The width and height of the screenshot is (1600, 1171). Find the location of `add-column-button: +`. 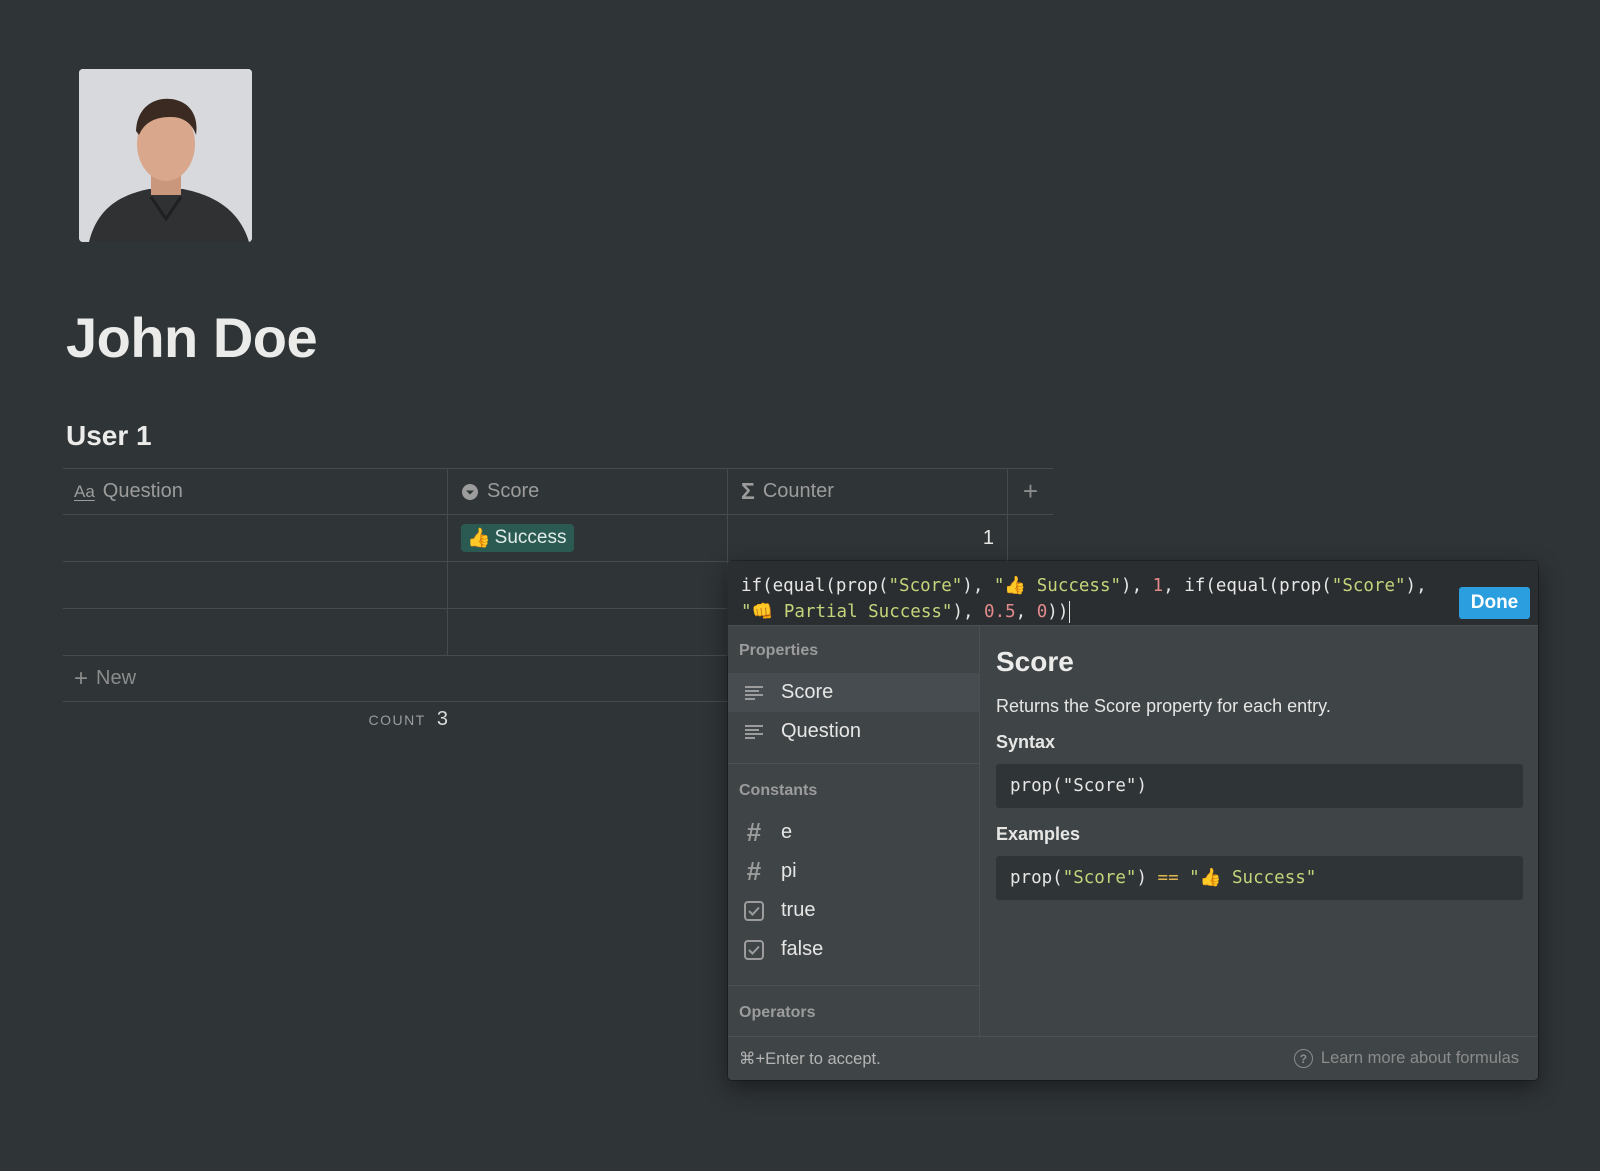

add-column-button: + is located at coordinates (1030, 491).